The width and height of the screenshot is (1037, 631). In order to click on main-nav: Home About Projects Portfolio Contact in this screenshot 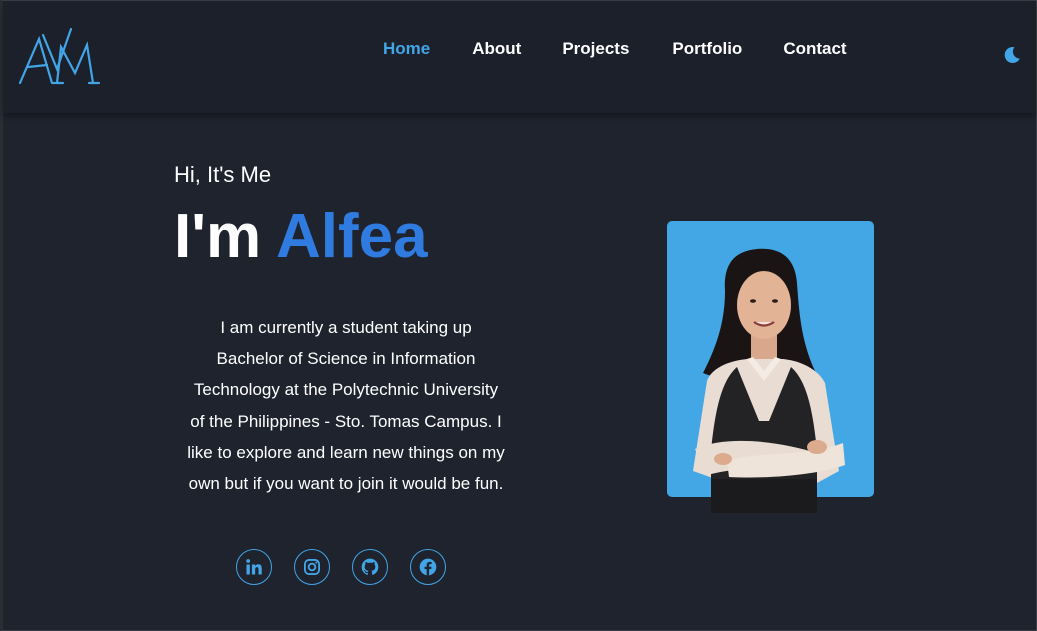, I will do `click(615, 49)`.